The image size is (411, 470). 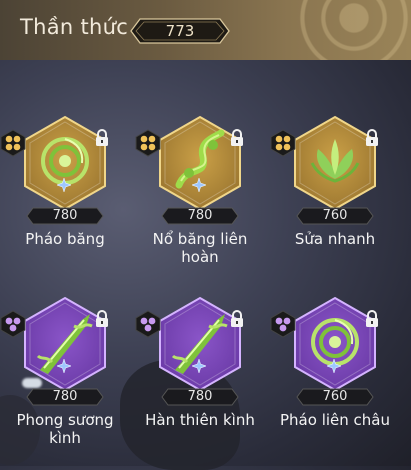 I want to click on skill-label: Pháo liên châu, so click(x=335, y=420).